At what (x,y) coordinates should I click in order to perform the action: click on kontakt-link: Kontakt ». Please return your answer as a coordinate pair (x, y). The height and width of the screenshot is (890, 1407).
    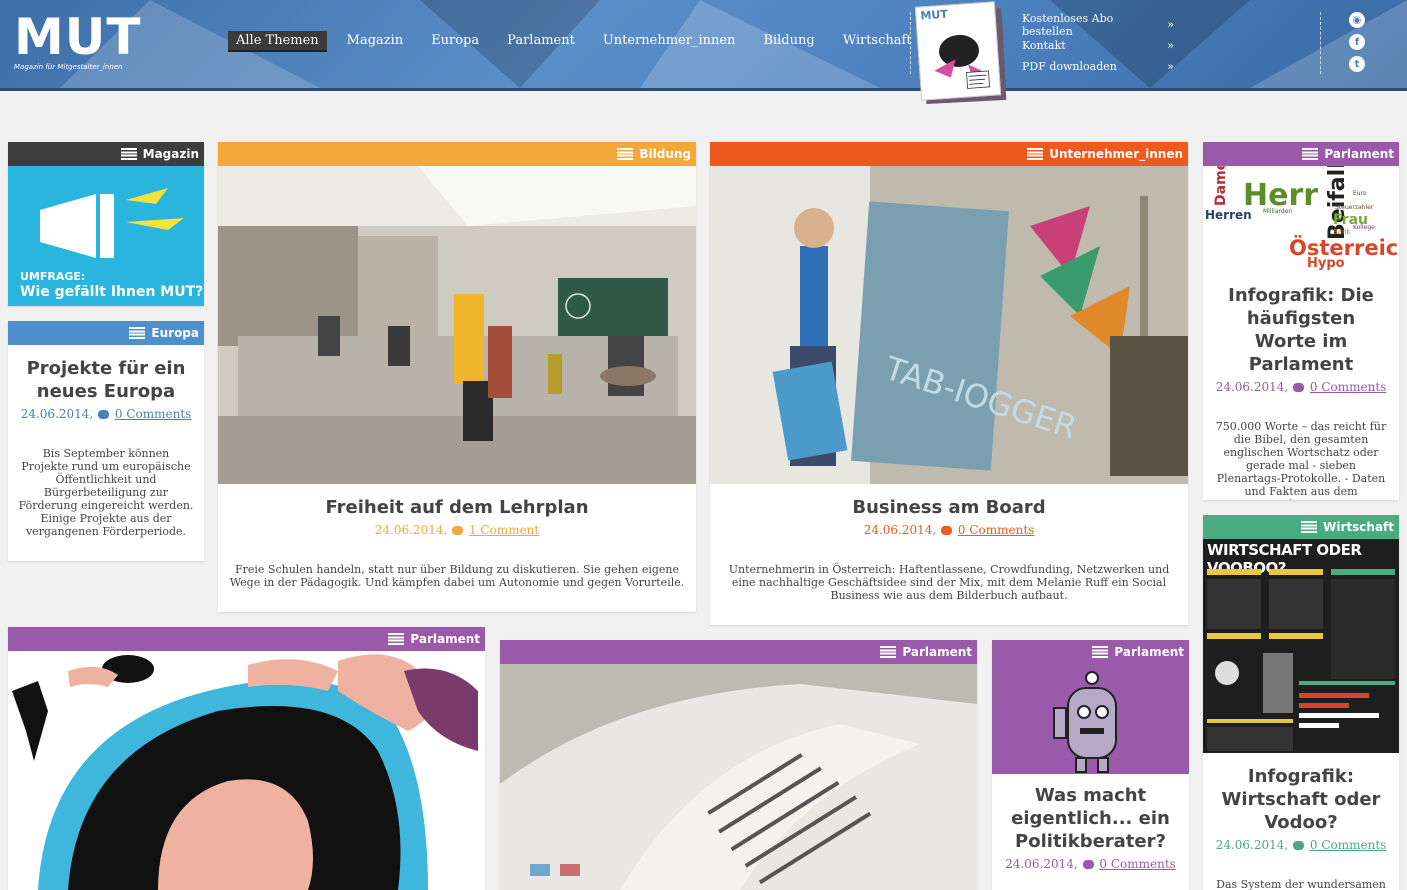
    Looking at the image, I should click on (1098, 45).